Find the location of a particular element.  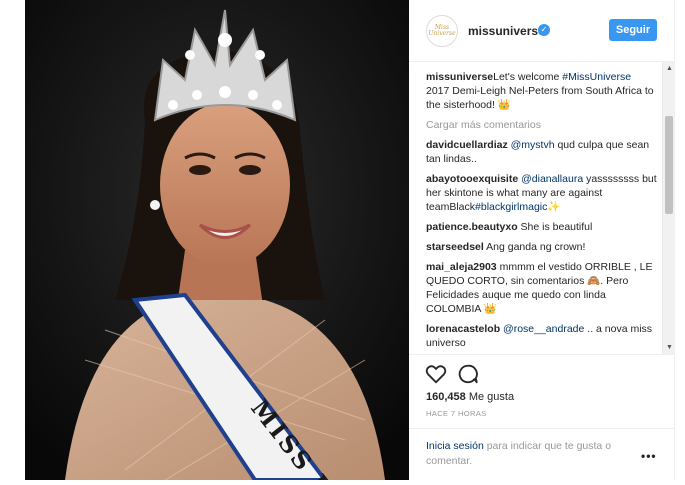

comment-username: abayotooexquisite is located at coordinates (472, 179).